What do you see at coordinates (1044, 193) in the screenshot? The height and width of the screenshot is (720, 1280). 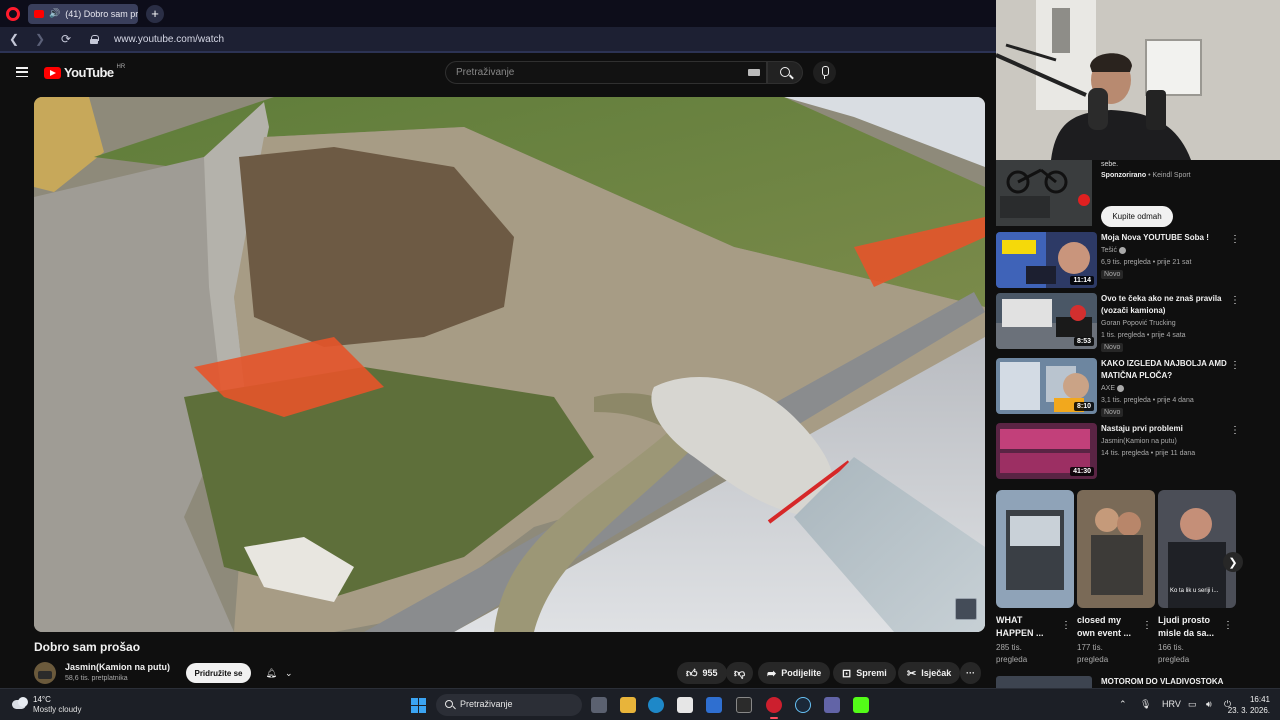 I see `sponsor-thumbnail` at bounding box center [1044, 193].